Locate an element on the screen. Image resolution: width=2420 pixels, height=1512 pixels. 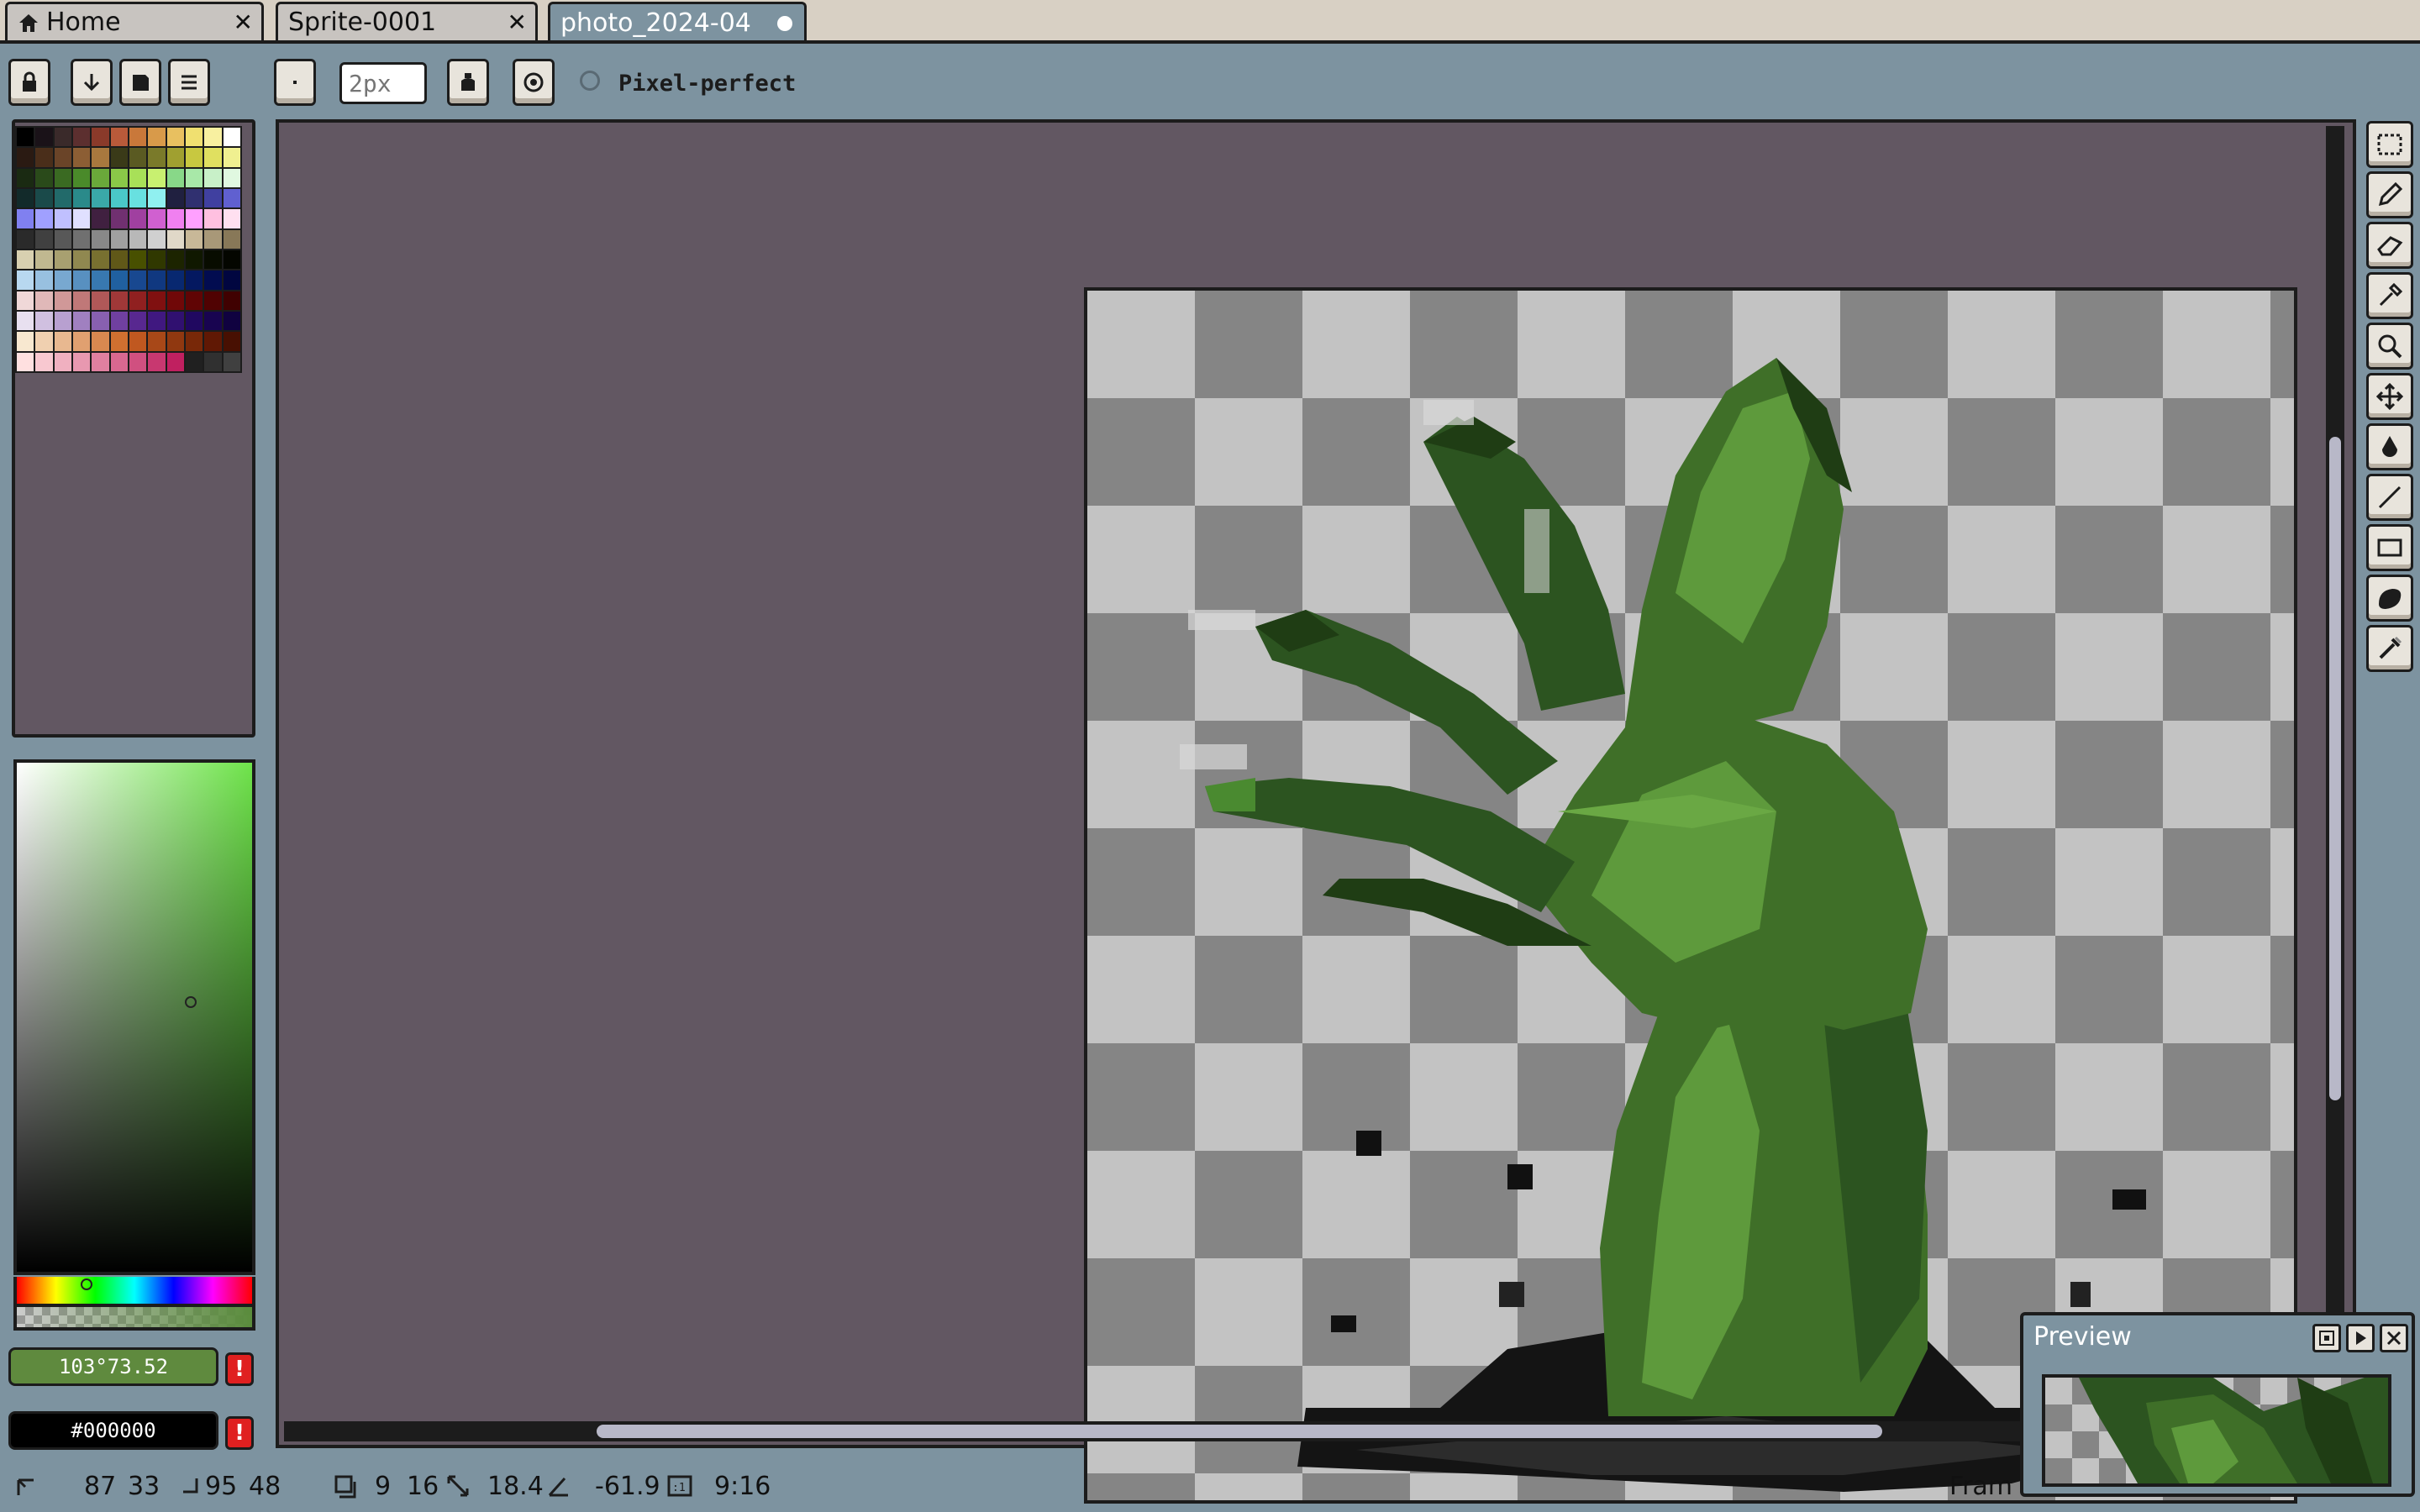
fill-tool-button is located at coordinates (2390, 446).